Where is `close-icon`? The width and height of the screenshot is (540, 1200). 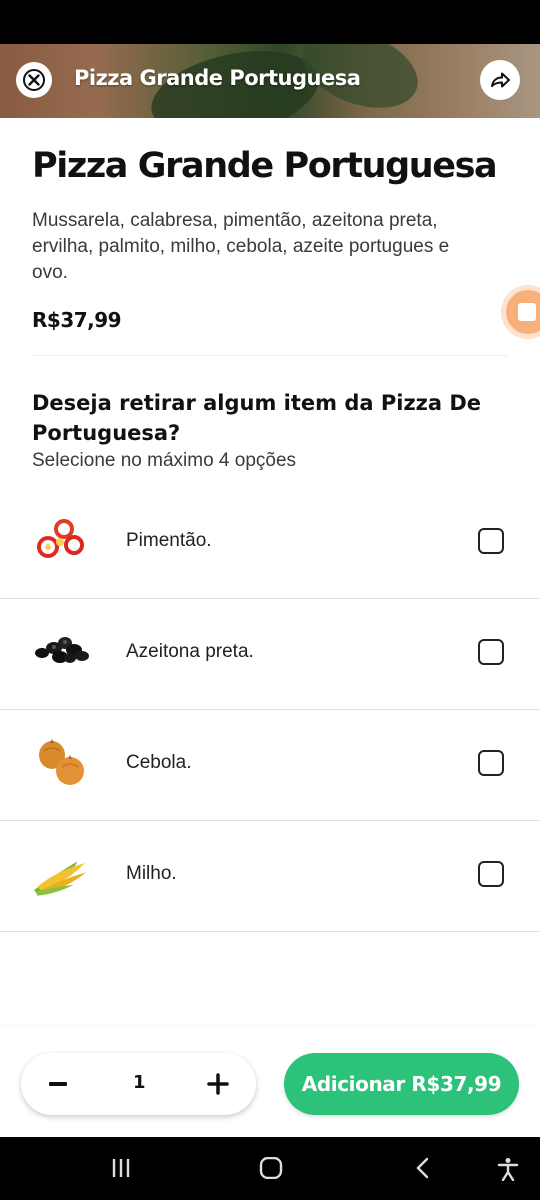
close-icon is located at coordinates (34, 80).